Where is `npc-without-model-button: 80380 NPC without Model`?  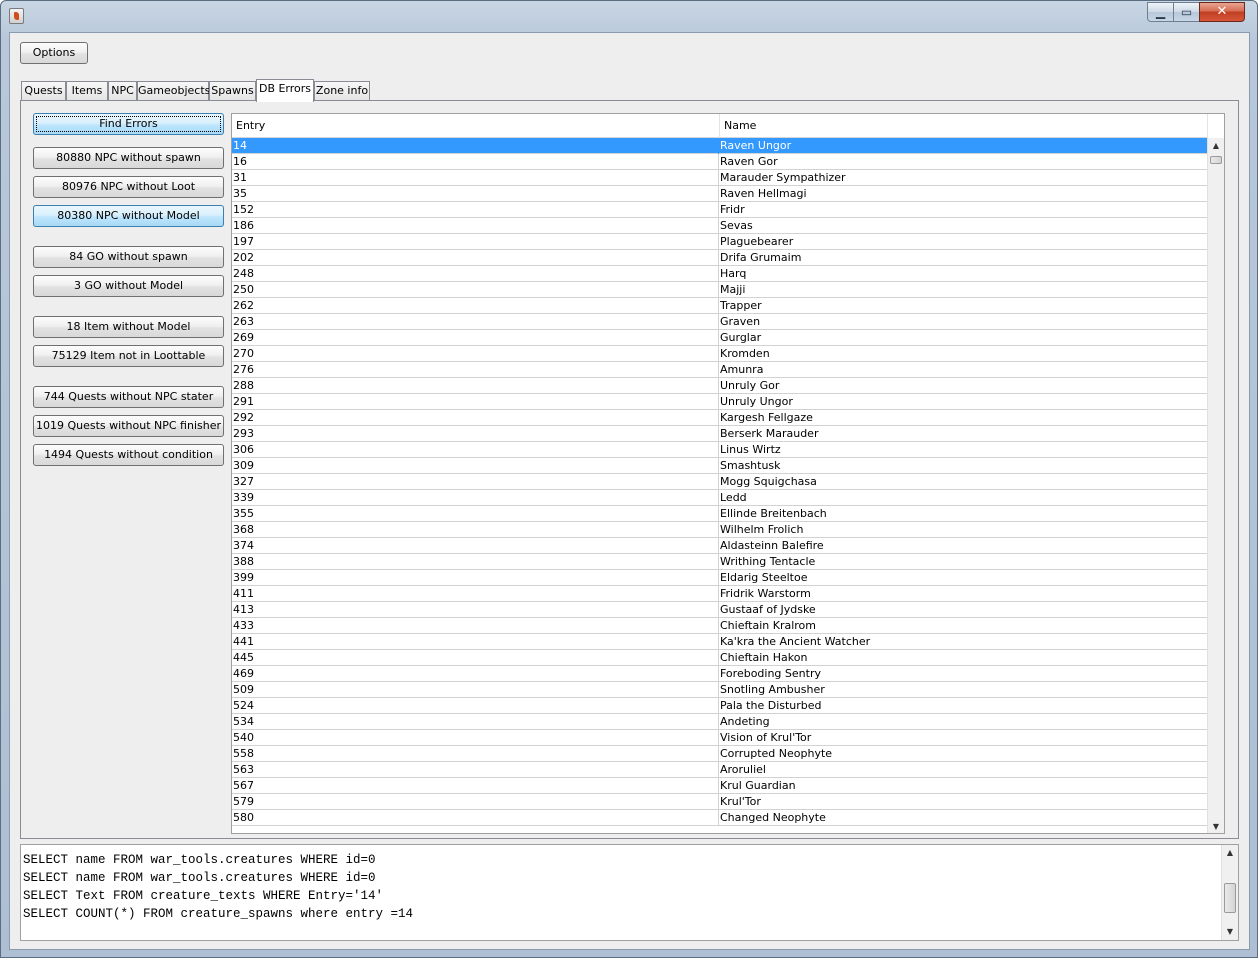 npc-without-model-button: 80380 NPC without Model is located at coordinates (128, 216).